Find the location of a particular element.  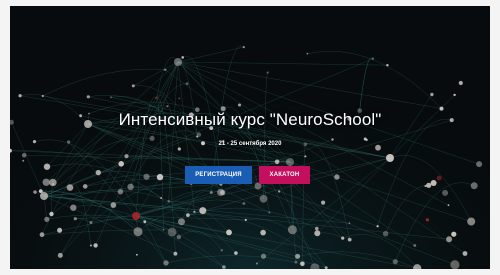

page-title: Интенсивный курс "NeuroSchool" is located at coordinates (250, 119).